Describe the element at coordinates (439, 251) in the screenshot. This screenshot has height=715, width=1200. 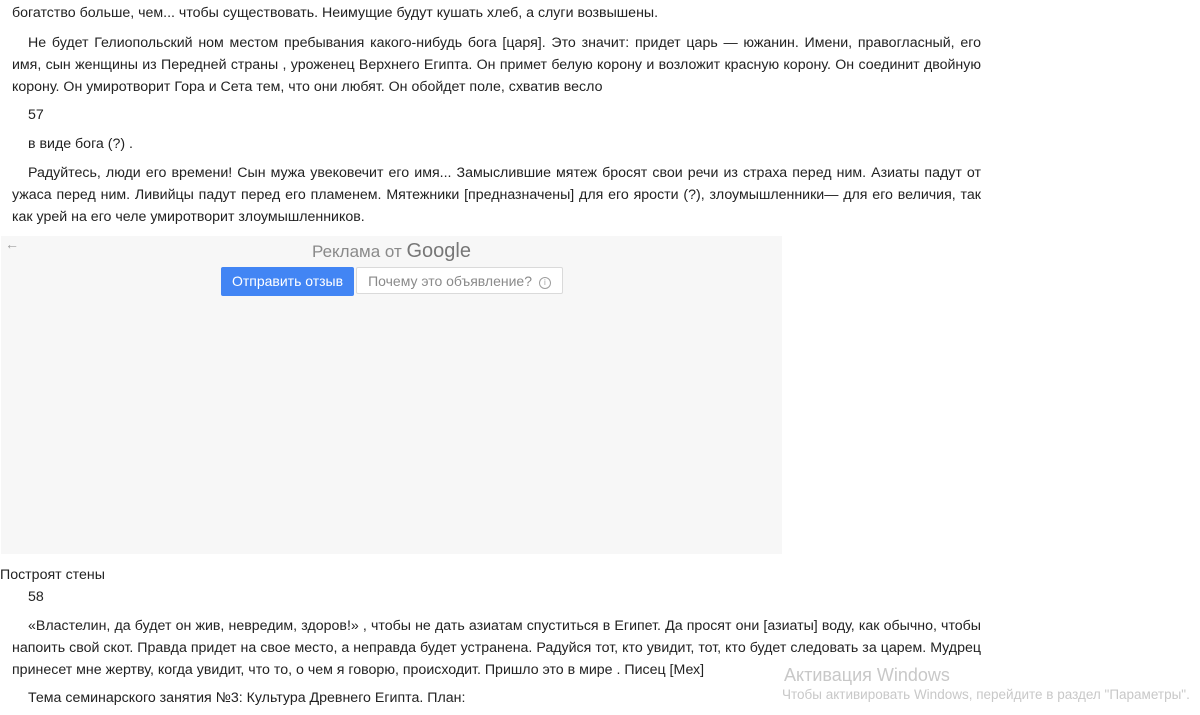
I see `google-logo: Google` at that location.